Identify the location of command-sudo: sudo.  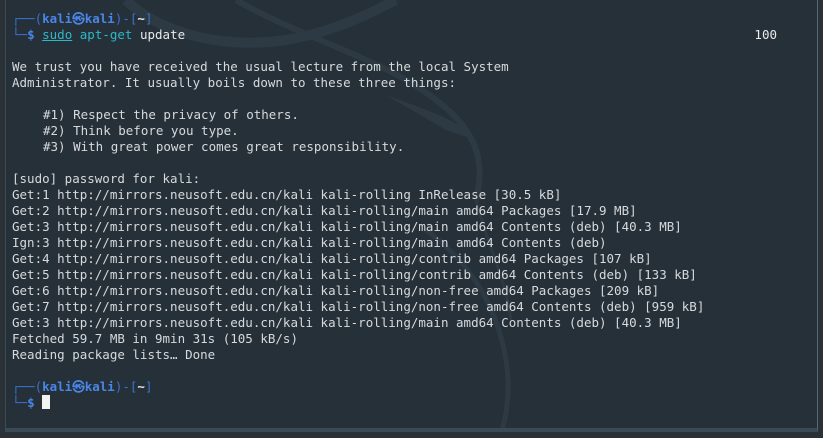
(57, 34).